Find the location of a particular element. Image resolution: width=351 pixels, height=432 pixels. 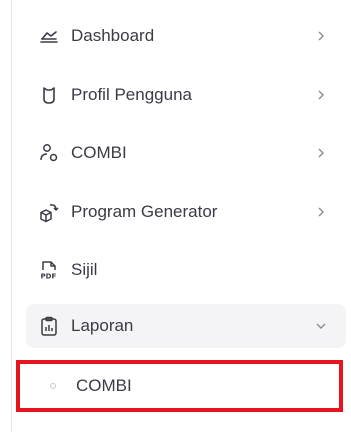

menu-item-program-generator: Program Generator is located at coordinates (186, 212).